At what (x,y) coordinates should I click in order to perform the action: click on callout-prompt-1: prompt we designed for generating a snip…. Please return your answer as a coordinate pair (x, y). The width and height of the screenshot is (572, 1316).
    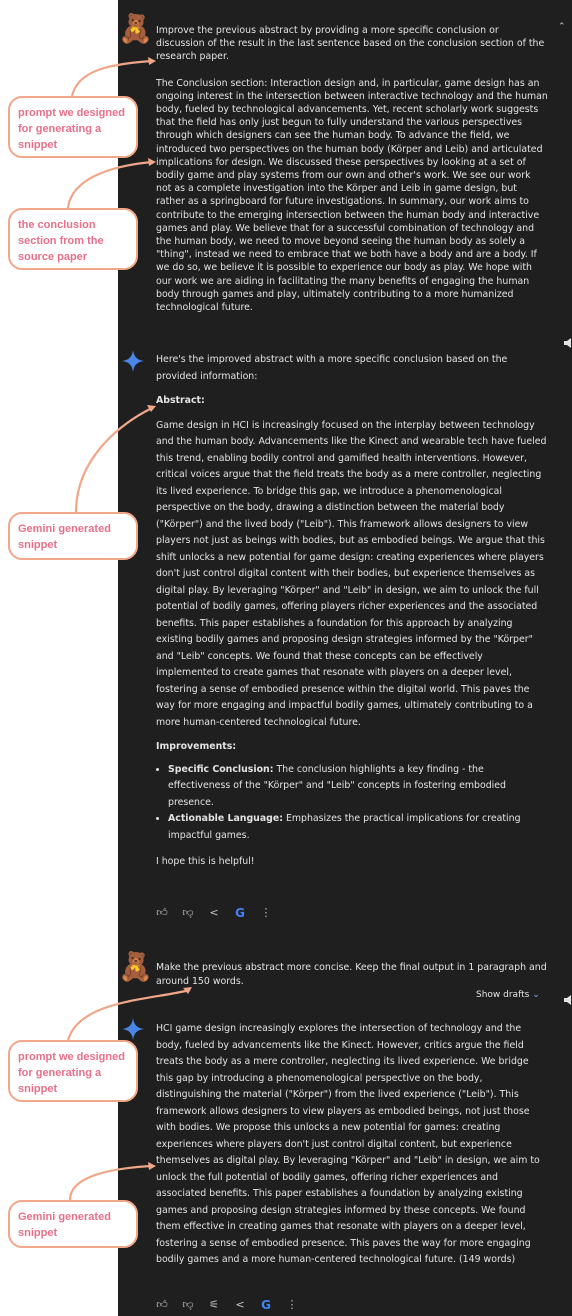
    Looking at the image, I should click on (73, 127).